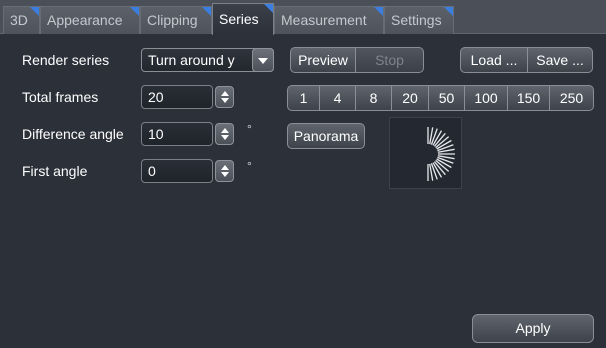 This screenshot has width=606, height=348. What do you see at coordinates (324, 20) in the screenshot?
I see `tab-label: Measurement` at bounding box center [324, 20].